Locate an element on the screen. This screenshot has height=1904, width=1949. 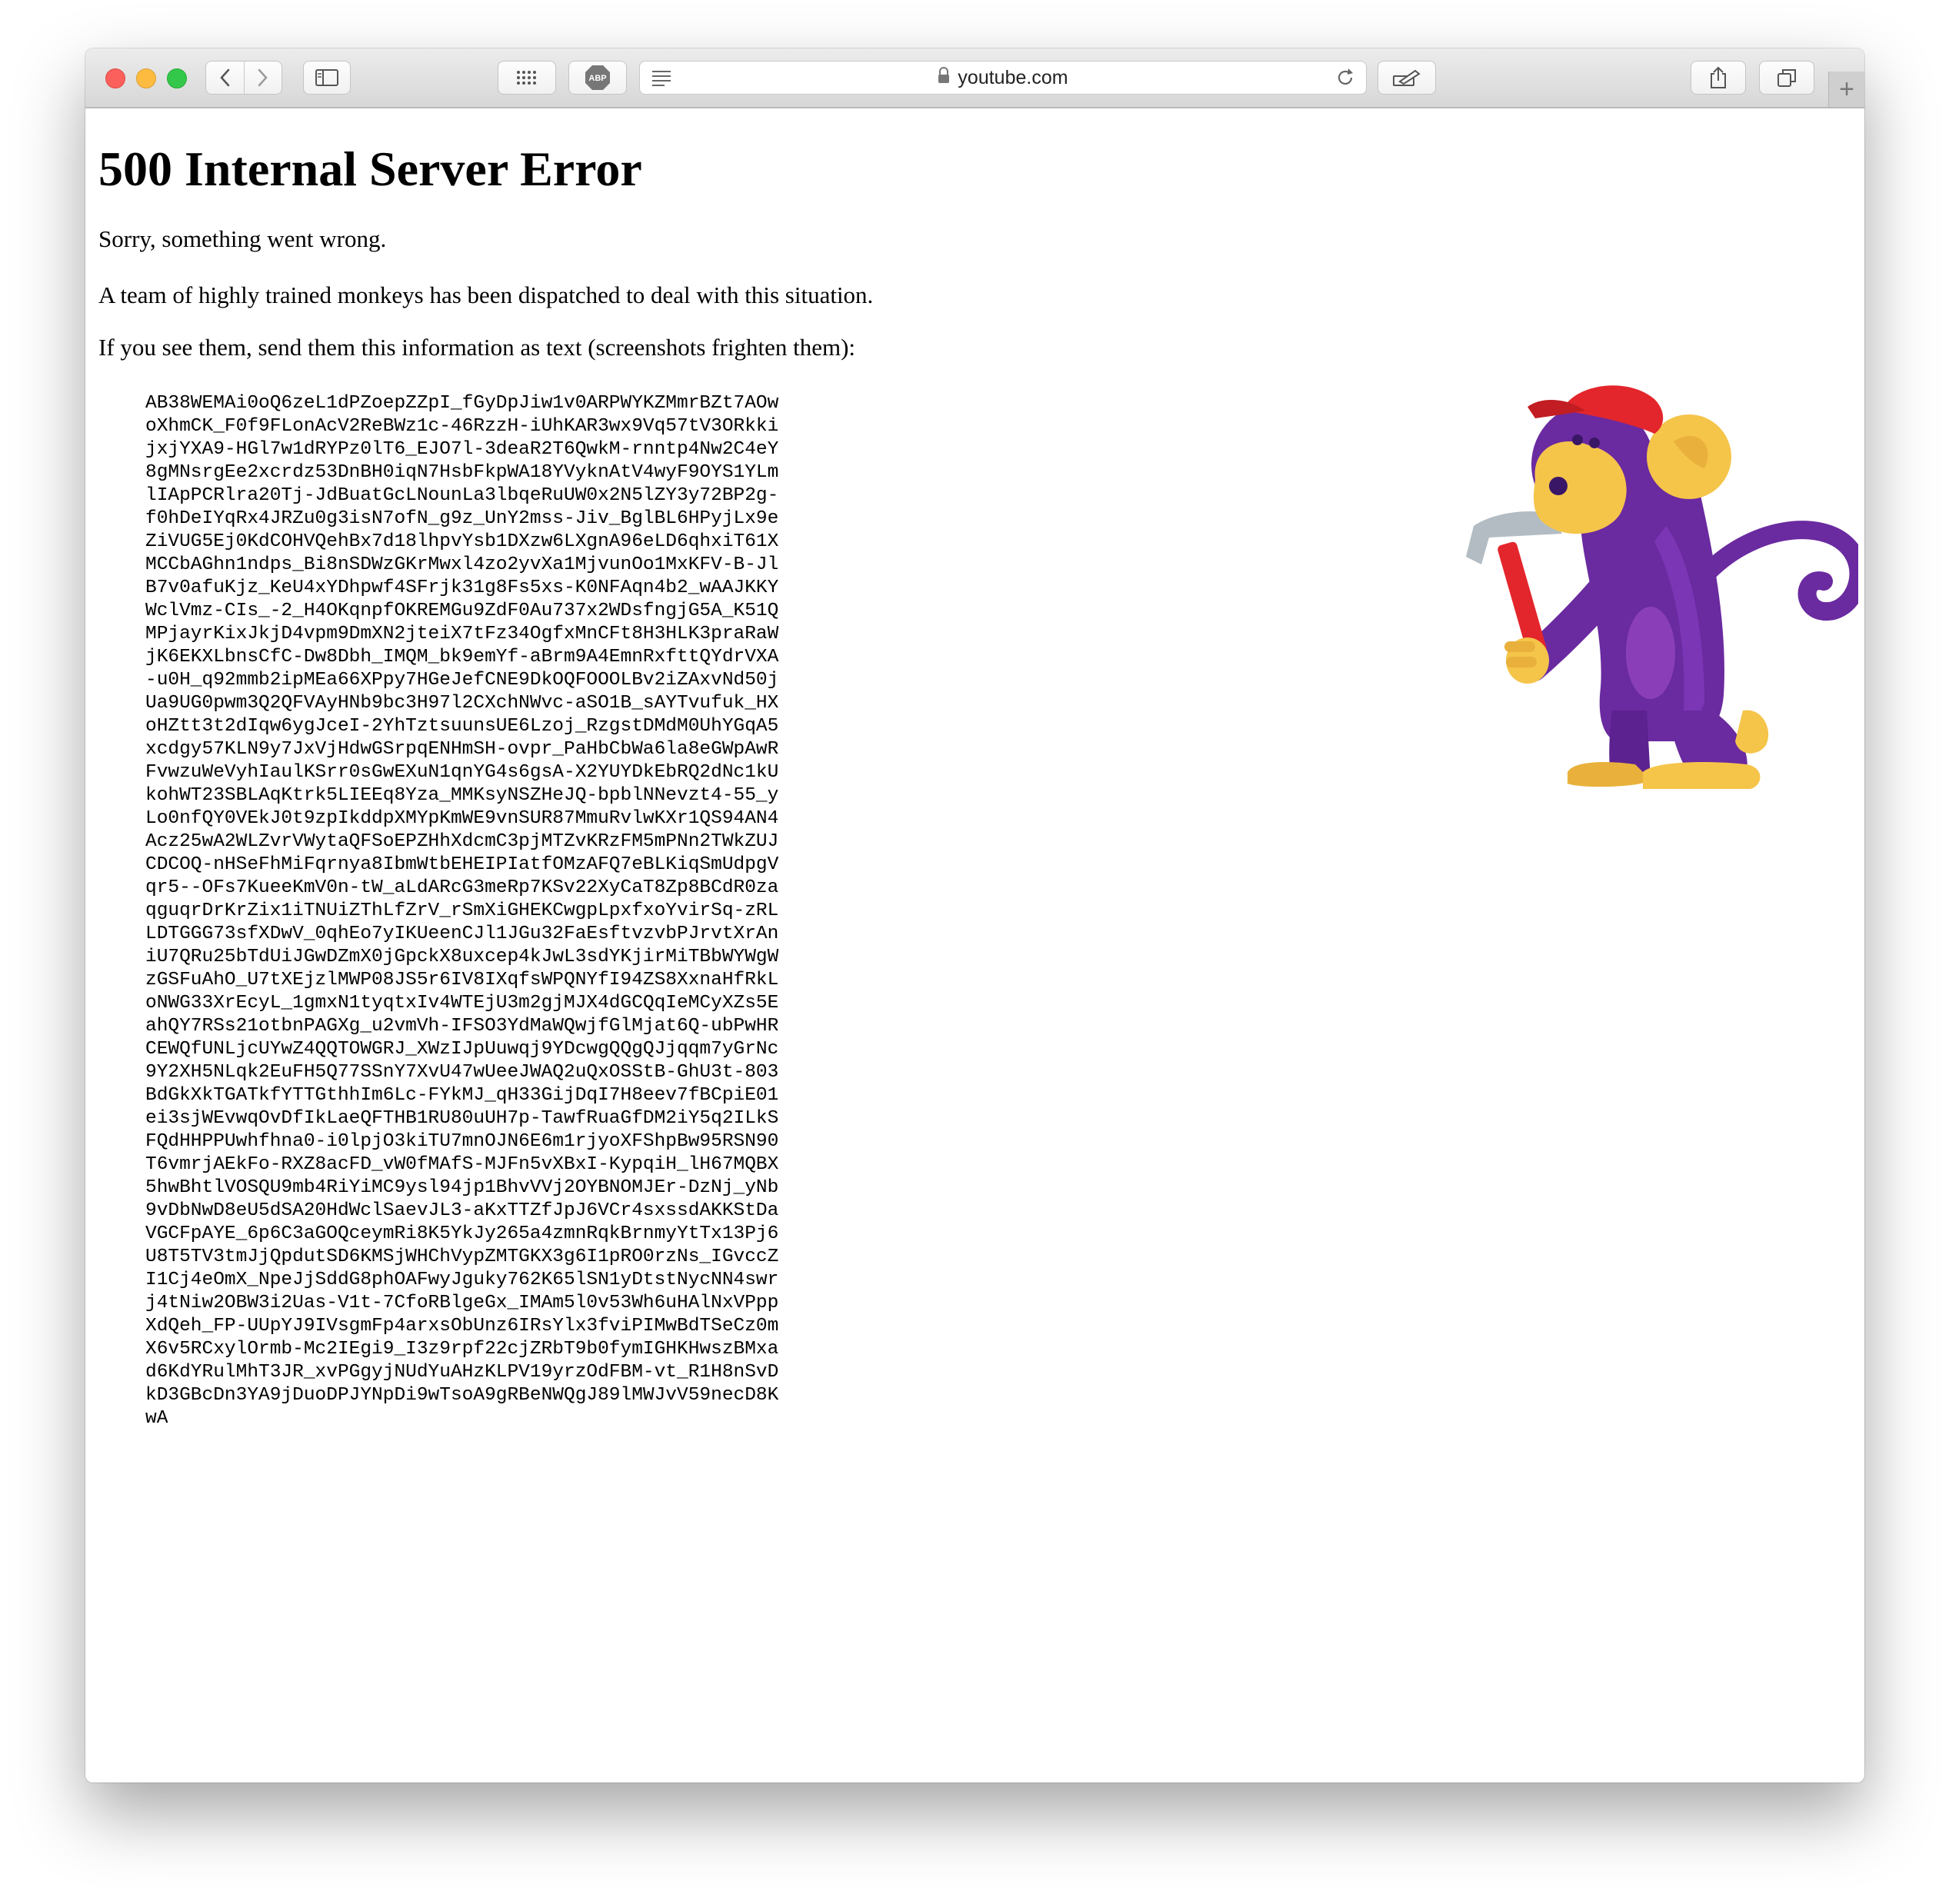
monkey-toes is located at coordinates (1752, 732).